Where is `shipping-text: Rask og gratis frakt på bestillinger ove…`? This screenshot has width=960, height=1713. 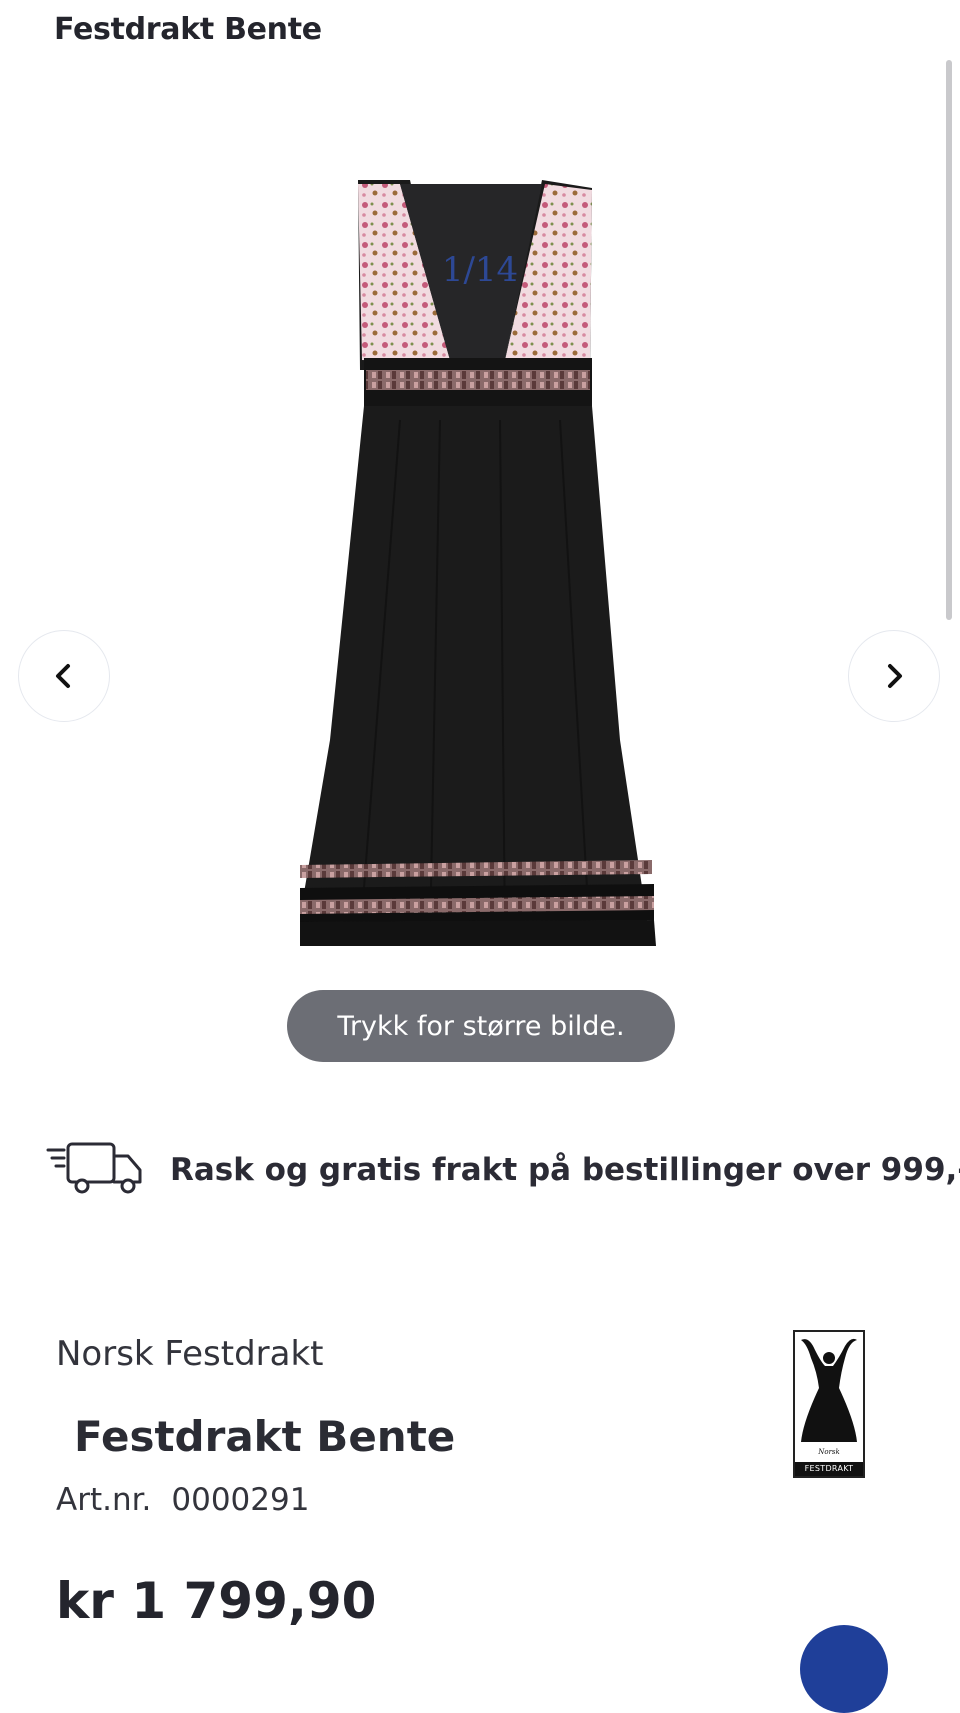 shipping-text: Rask og gratis frakt på bestillinger ove… is located at coordinates (565, 1170).